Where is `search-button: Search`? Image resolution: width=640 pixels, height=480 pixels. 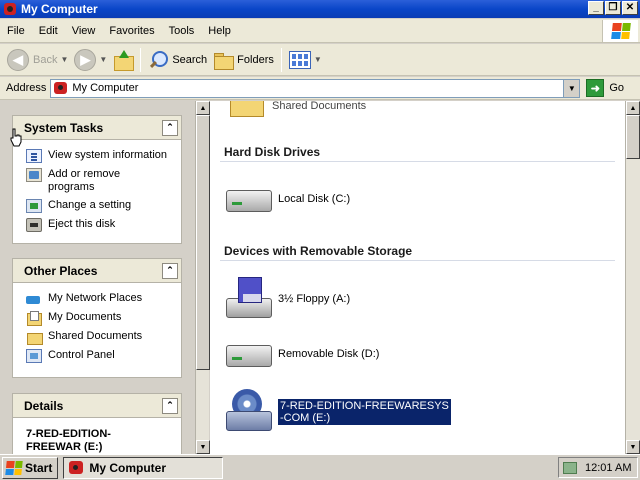 search-button: Search is located at coordinates (177, 60).